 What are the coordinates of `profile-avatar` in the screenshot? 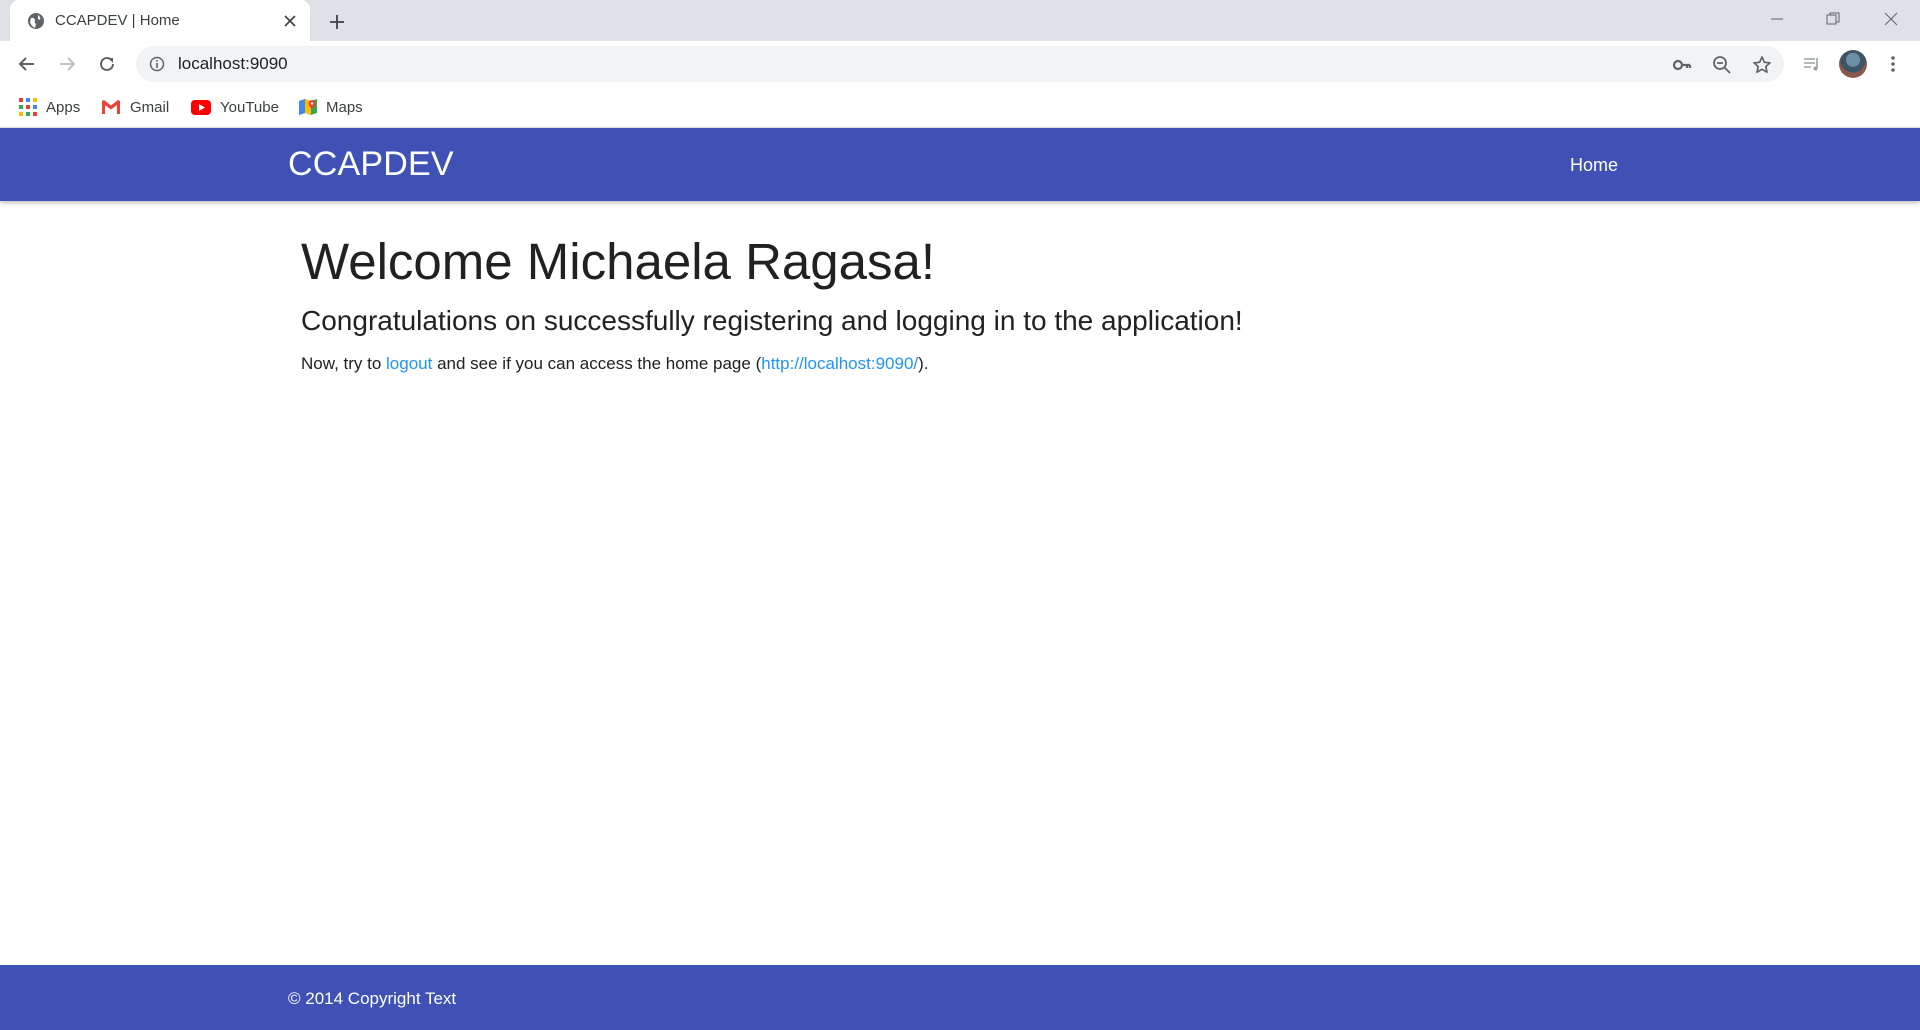 It's located at (1853, 64).